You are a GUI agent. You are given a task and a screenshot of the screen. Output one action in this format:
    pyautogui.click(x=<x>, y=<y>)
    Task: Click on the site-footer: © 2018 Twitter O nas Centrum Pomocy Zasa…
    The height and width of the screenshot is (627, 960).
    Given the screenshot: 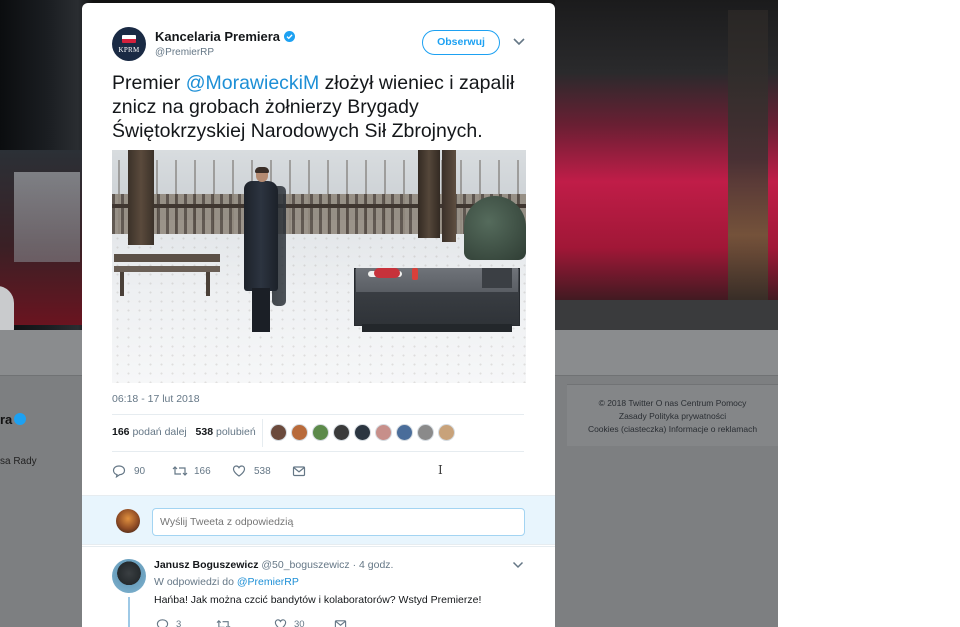 What is the action you would take?
    pyautogui.click(x=672, y=415)
    